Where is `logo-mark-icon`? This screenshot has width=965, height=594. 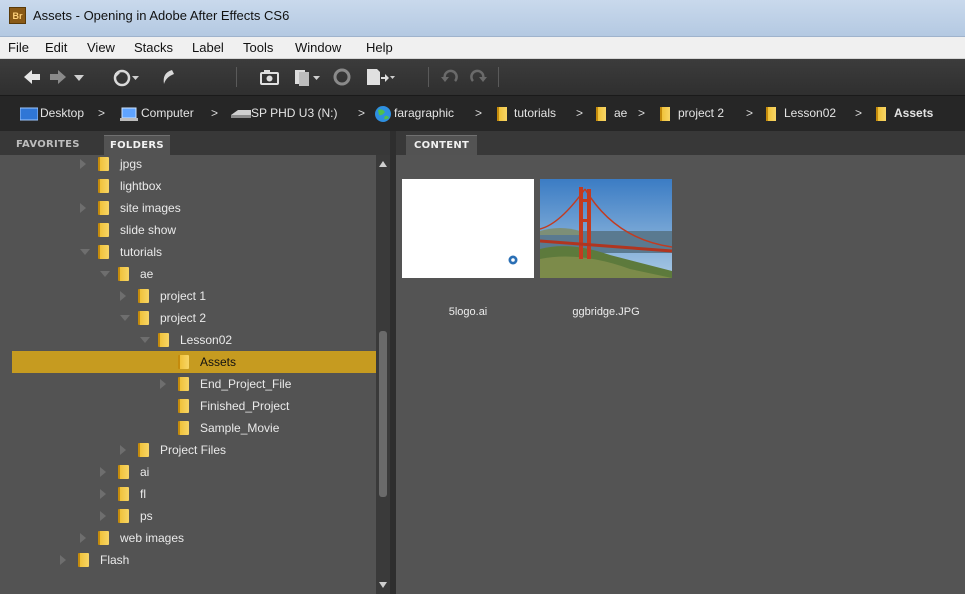 logo-mark-icon is located at coordinates (513, 260).